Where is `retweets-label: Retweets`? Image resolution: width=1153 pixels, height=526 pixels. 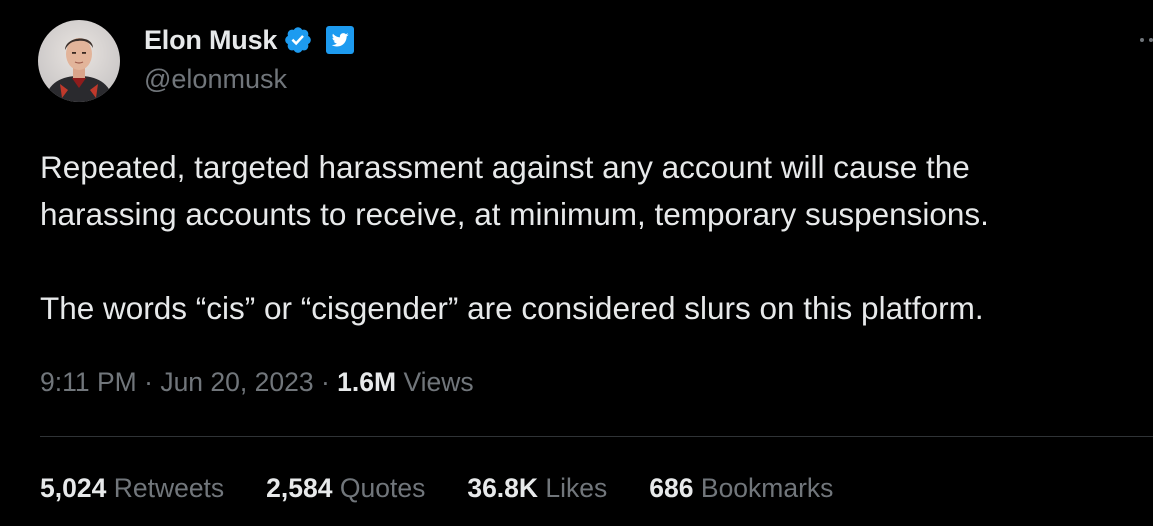 retweets-label: Retweets is located at coordinates (169, 488).